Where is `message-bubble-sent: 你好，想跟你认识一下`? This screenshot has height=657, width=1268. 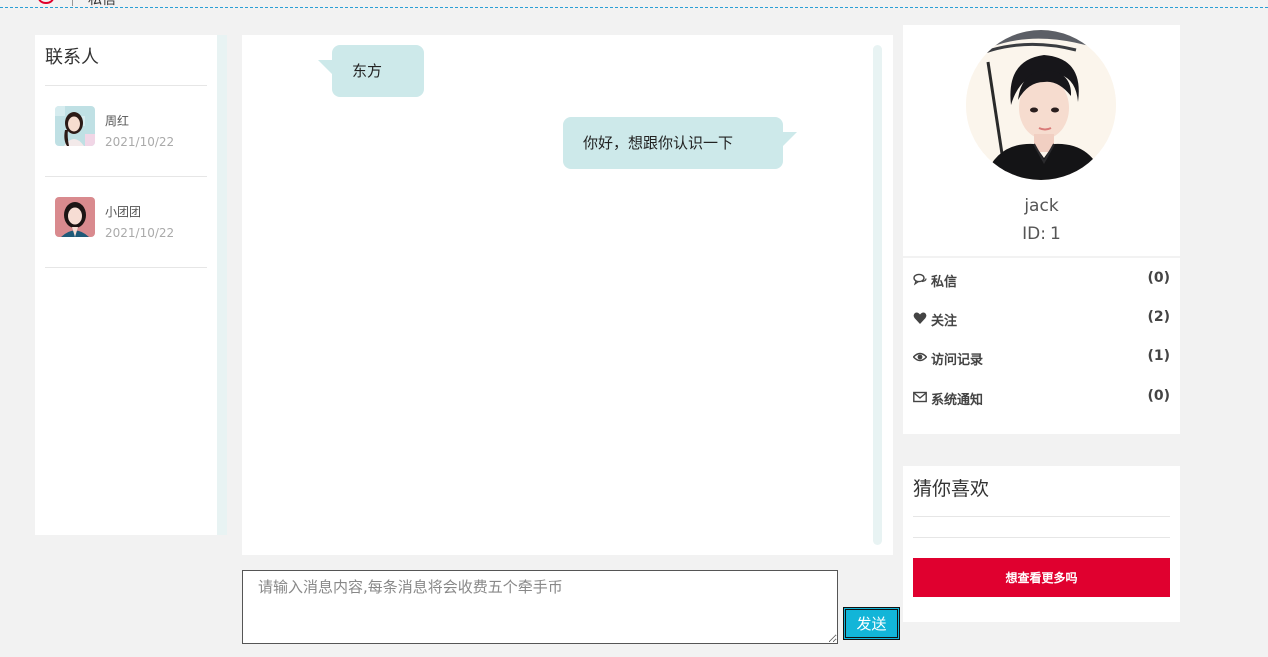
message-bubble-sent: 你好，想跟你认识一下 is located at coordinates (680, 143).